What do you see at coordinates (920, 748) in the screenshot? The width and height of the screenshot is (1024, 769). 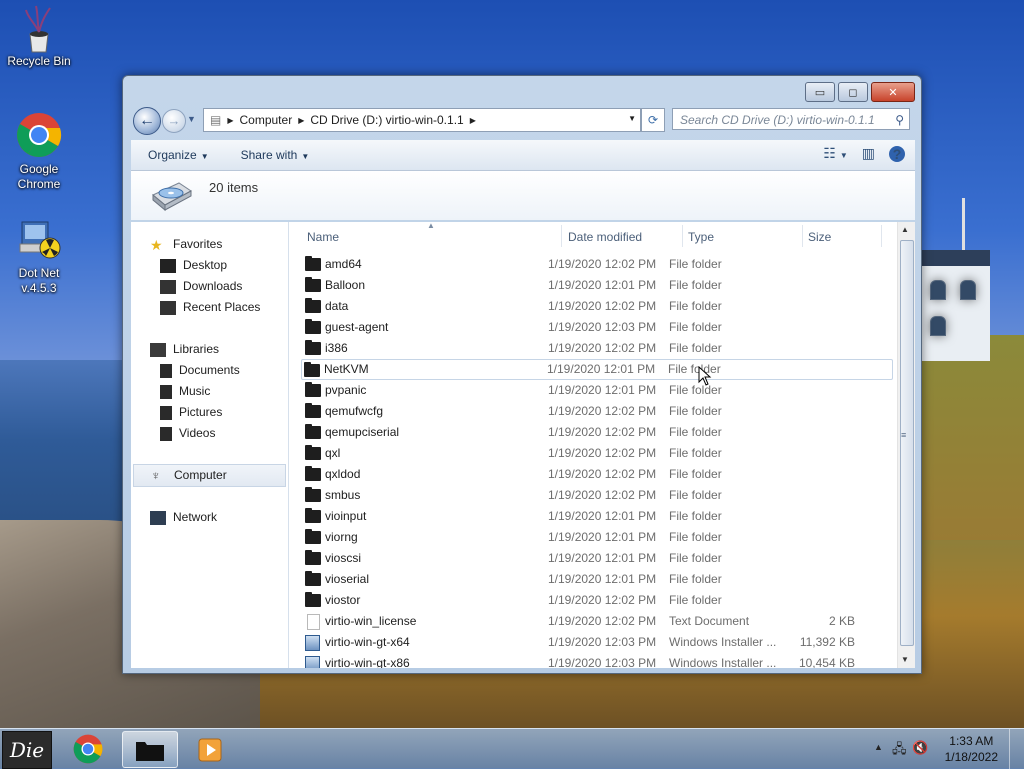 I see `volume-muted-icon: 🔇` at bounding box center [920, 748].